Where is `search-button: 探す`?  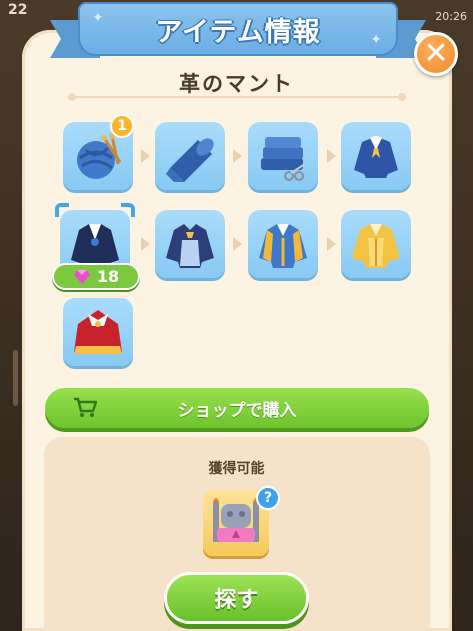 search-button: 探す is located at coordinates (236, 598).